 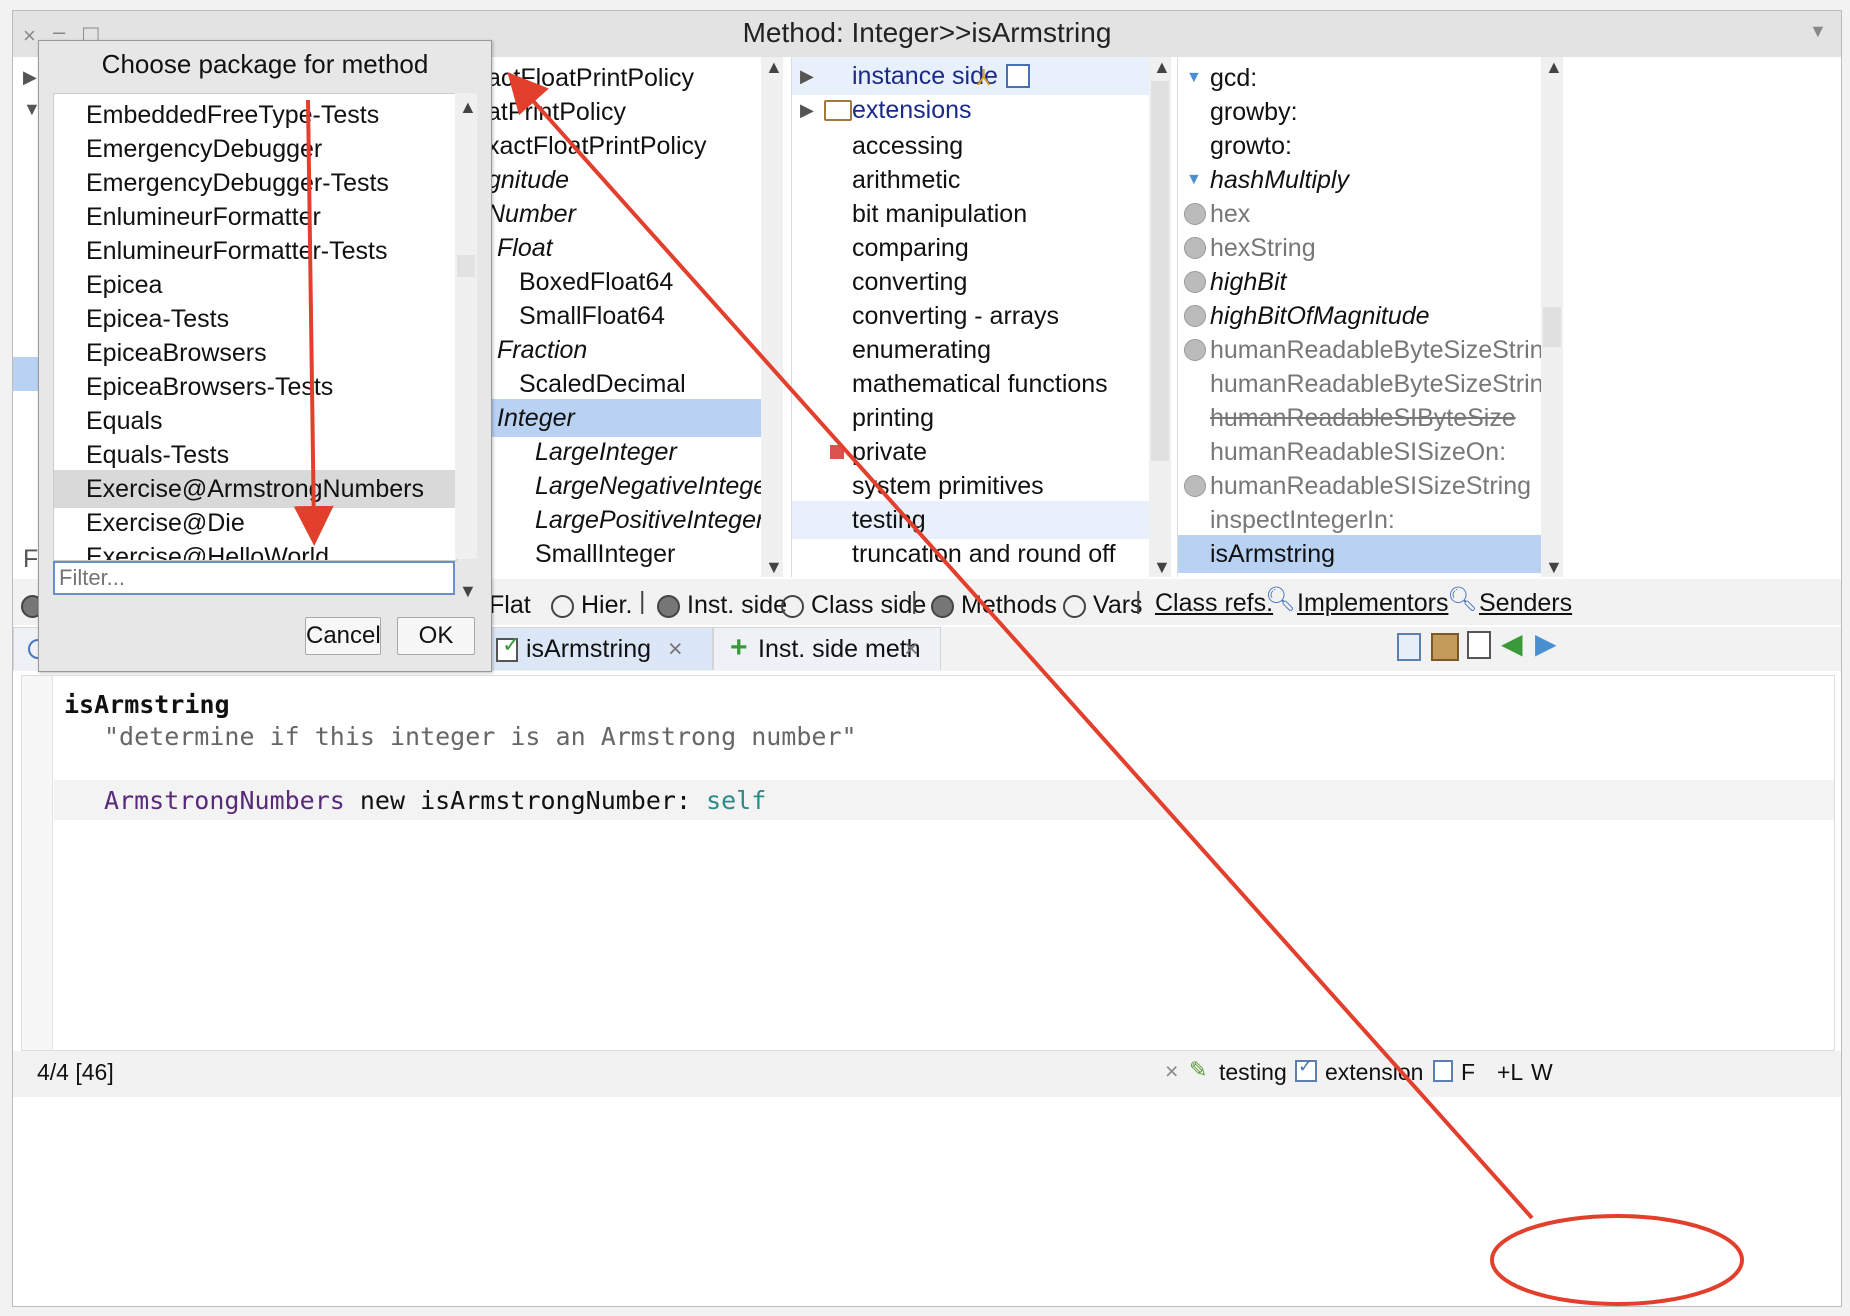 What do you see at coordinates (1617, 1260) in the screenshot?
I see `annotation-circle` at bounding box center [1617, 1260].